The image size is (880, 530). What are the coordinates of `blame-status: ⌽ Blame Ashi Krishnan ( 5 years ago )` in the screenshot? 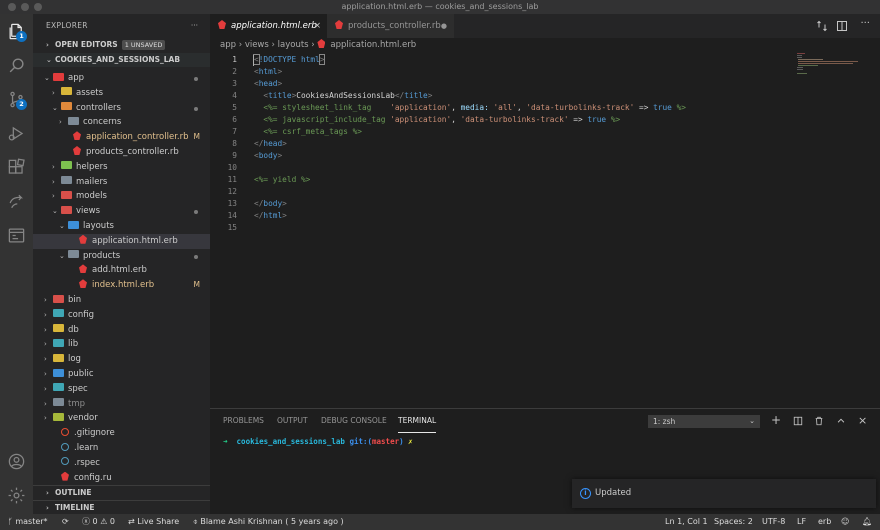 It's located at (268, 522).